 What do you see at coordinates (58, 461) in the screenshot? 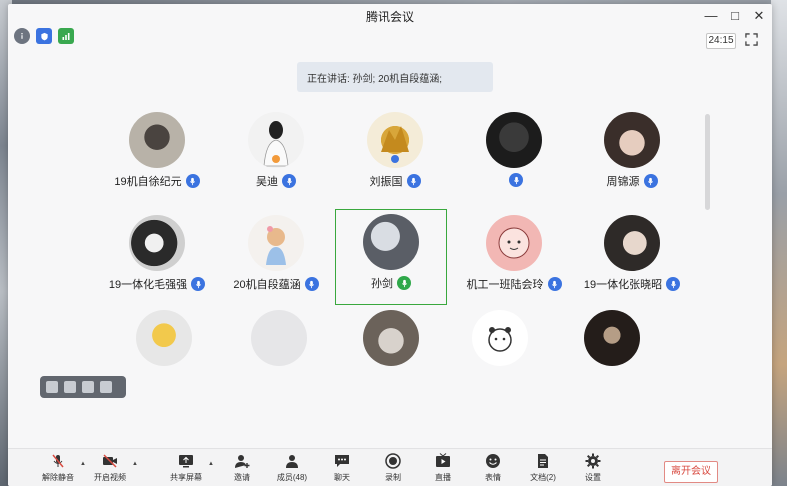
I see `microphone-muted-icon` at bounding box center [58, 461].